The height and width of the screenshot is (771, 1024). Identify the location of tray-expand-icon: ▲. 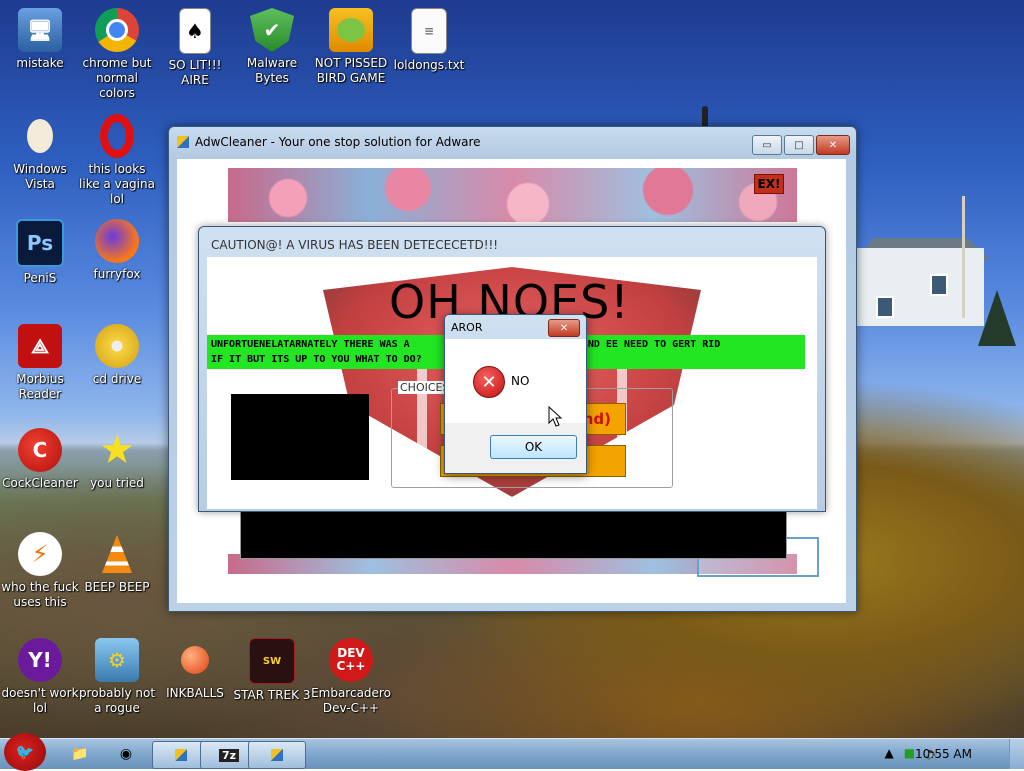
(888, 753).